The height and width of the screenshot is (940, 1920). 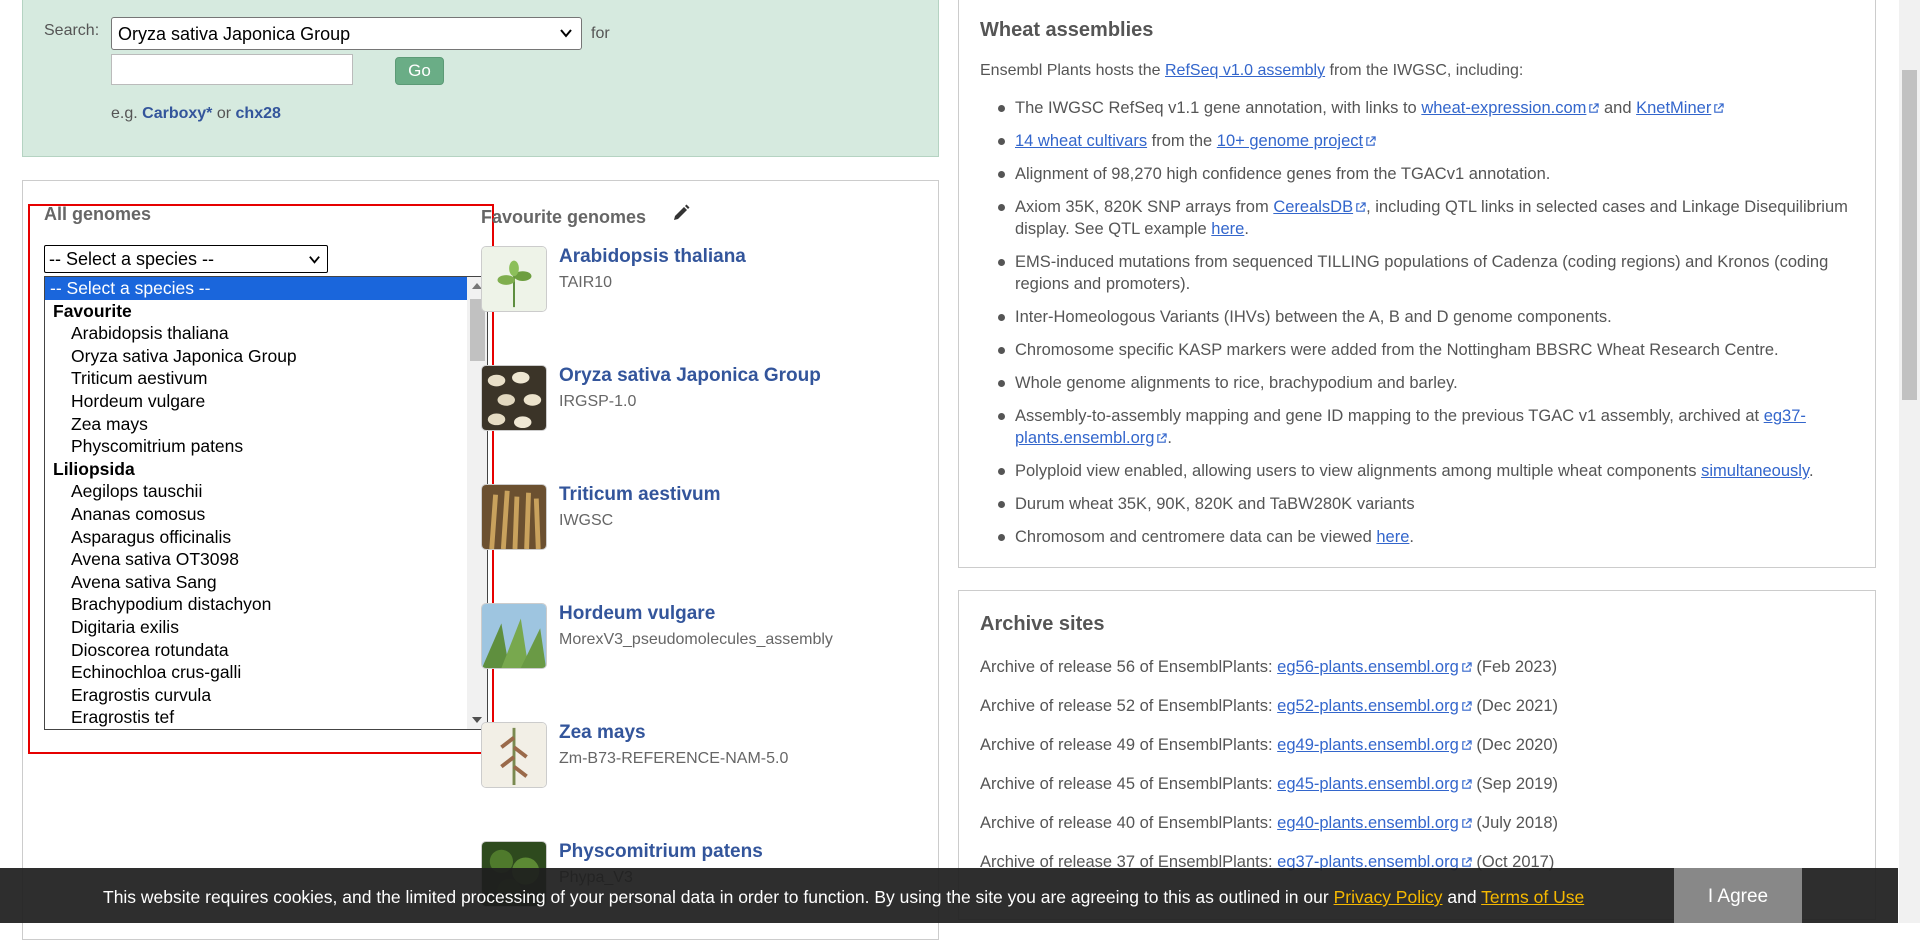 What do you see at coordinates (266, 604) in the screenshot?
I see `dropdown-option: Brachypodium distachyon` at bounding box center [266, 604].